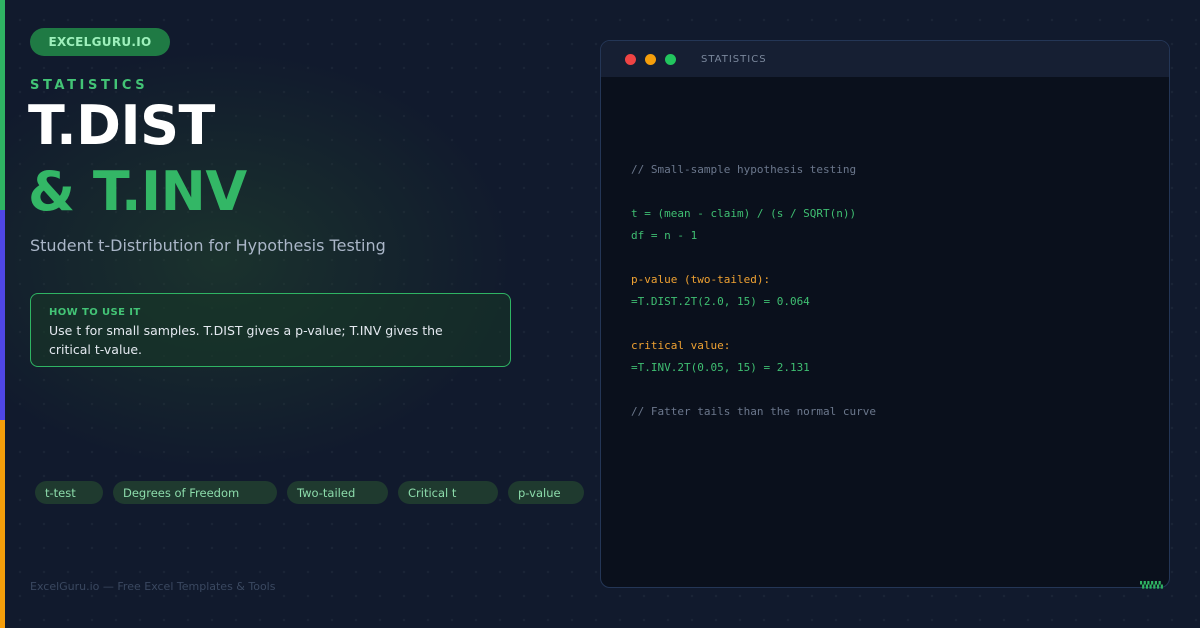 The height and width of the screenshot is (628, 1200). Describe the element at coordinates (100, 42) in the screenshot. I see `brand-badge: EXCELGURU.IO` at that location.